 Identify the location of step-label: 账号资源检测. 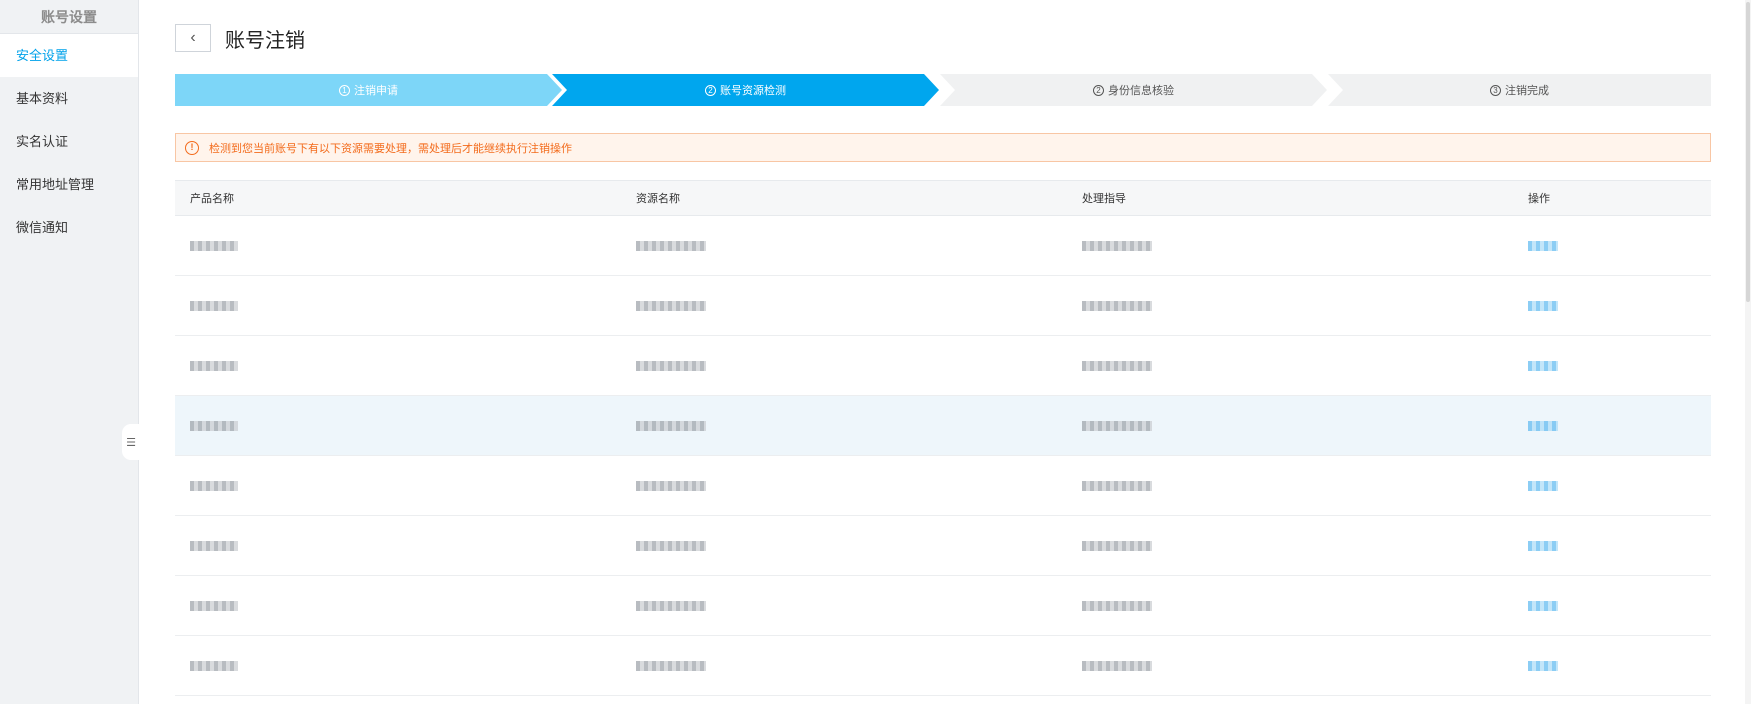
(753, 91).